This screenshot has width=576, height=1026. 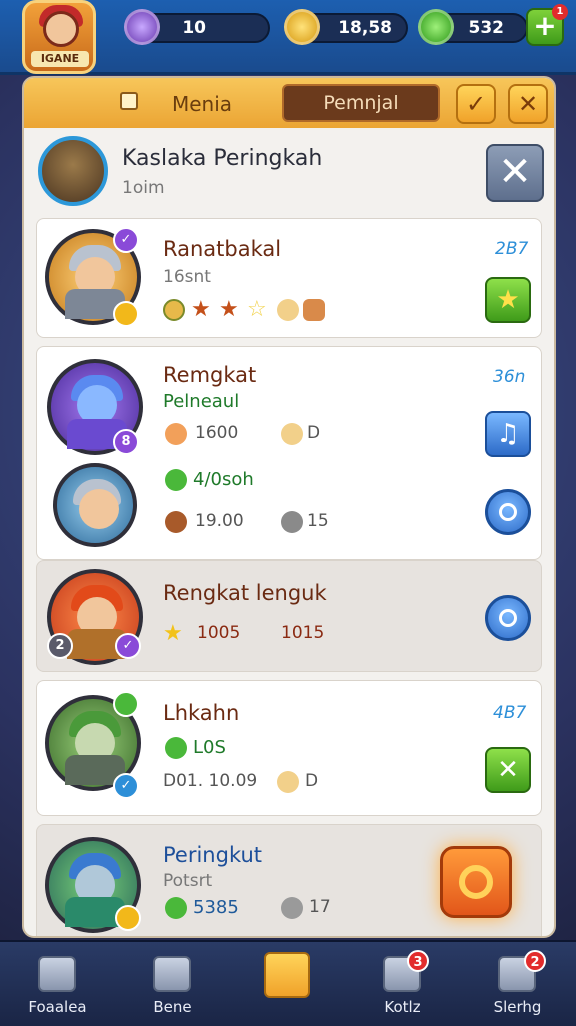 What do you see at coordinates (476, 104) in the screenshot?
I see `confirm-button: ✓` at bounding box center [476, 104].